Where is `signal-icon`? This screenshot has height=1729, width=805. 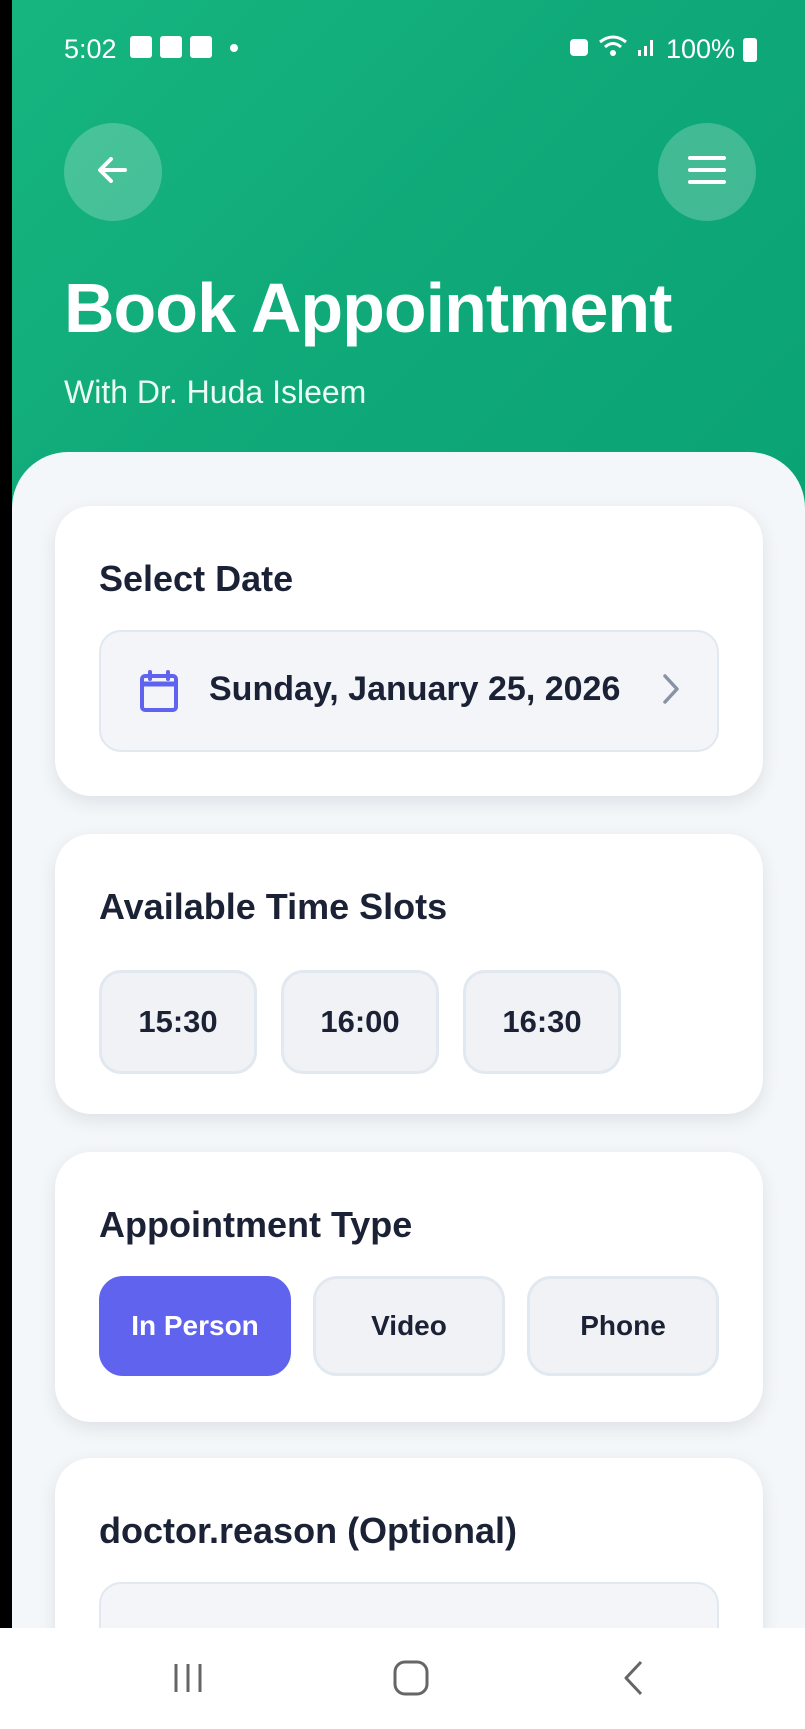
signal-icon is located at coordinates (647, 49).